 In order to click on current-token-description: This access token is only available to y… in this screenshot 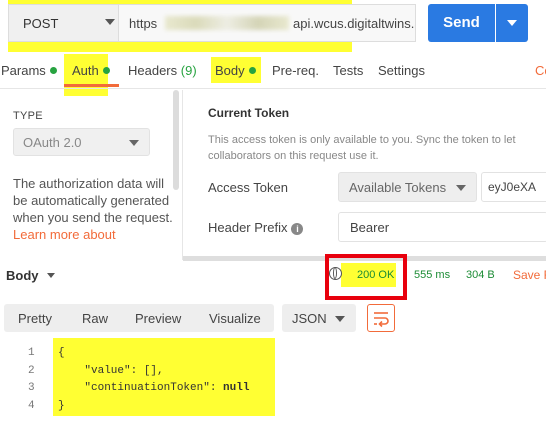, I will do `click(362, 148)`.